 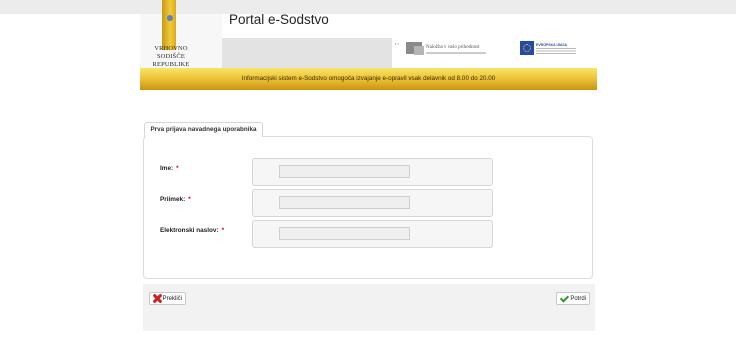 What do you see at coordinates (344, 202) in the screenshot?
I see `last-name-input` at bounding box center [344, 202].